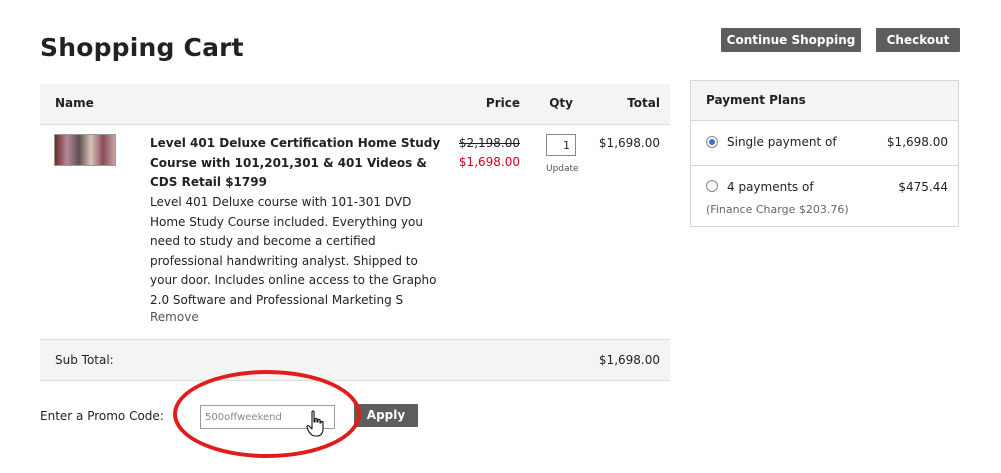  I want to click on column-name: Name, so click(74, 103).